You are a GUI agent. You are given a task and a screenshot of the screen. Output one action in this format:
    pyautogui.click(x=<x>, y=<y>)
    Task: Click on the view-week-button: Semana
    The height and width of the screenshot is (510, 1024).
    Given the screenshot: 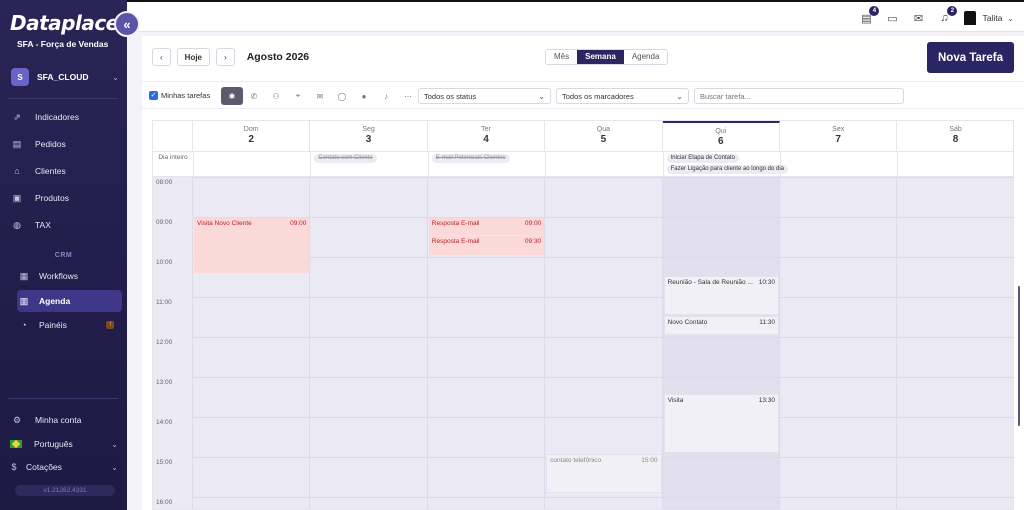 What is the action you would take?
    pyautogui.click(x=600, y=57)
    